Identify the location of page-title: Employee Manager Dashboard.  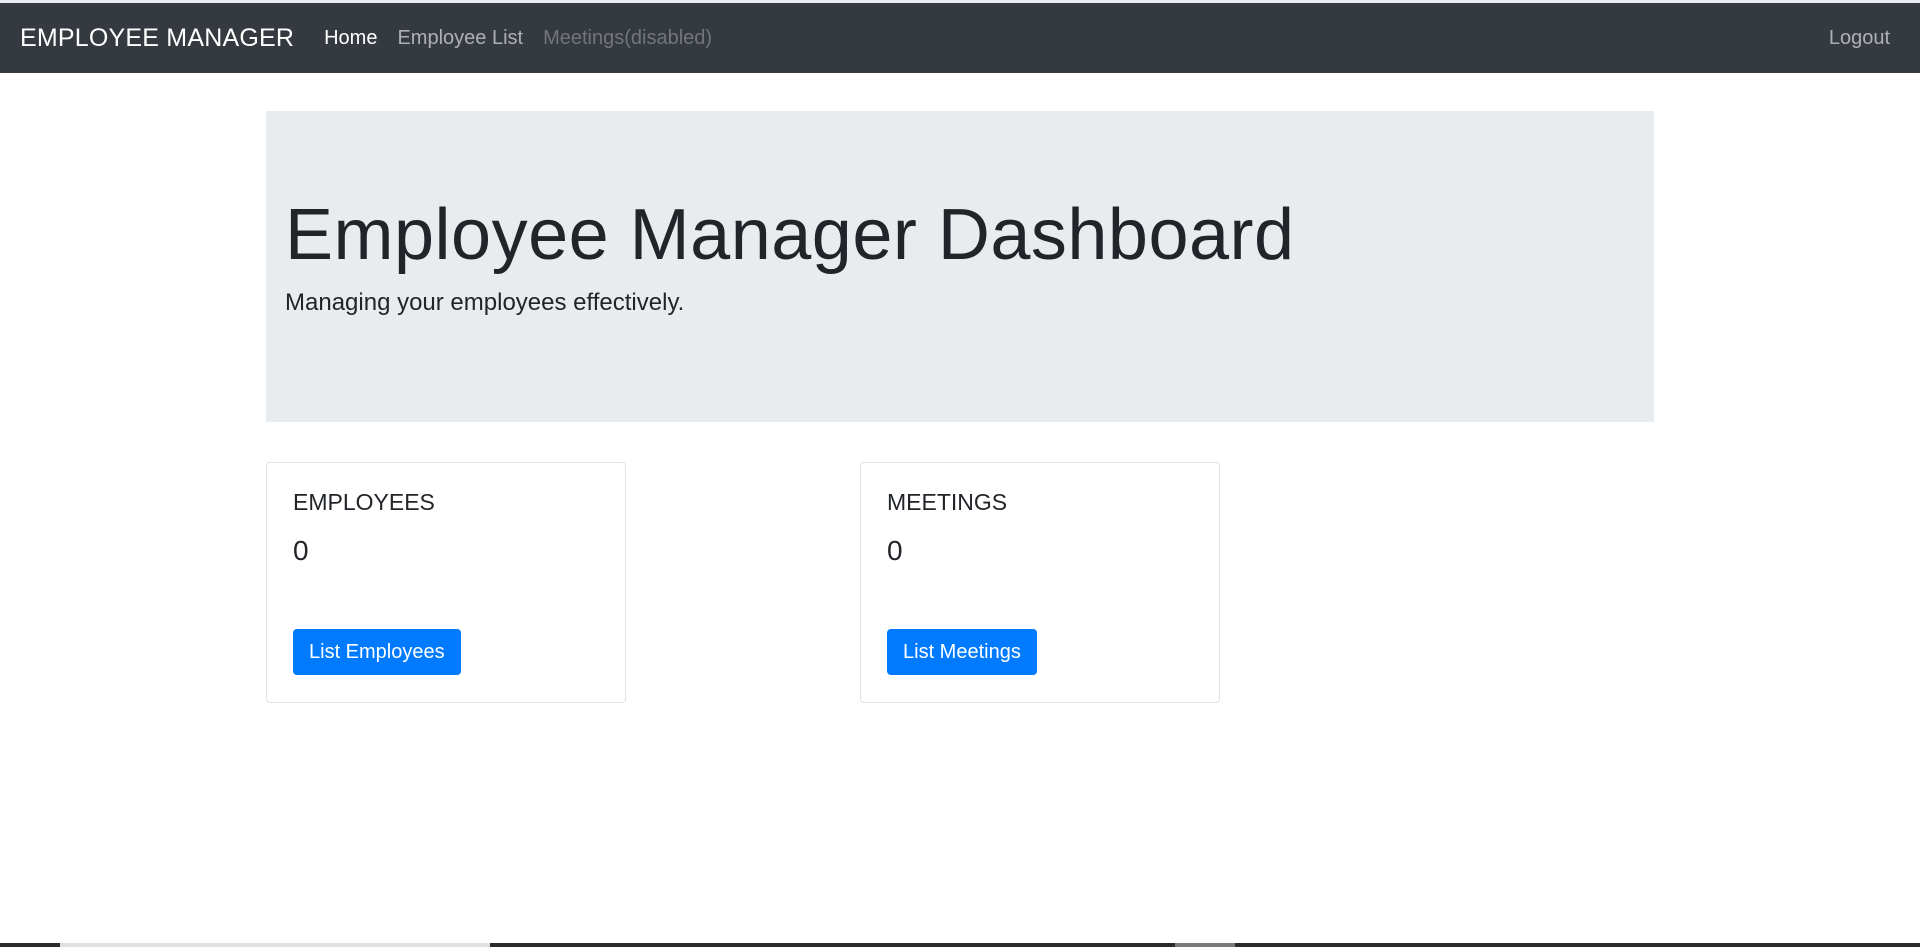
(790, 235).